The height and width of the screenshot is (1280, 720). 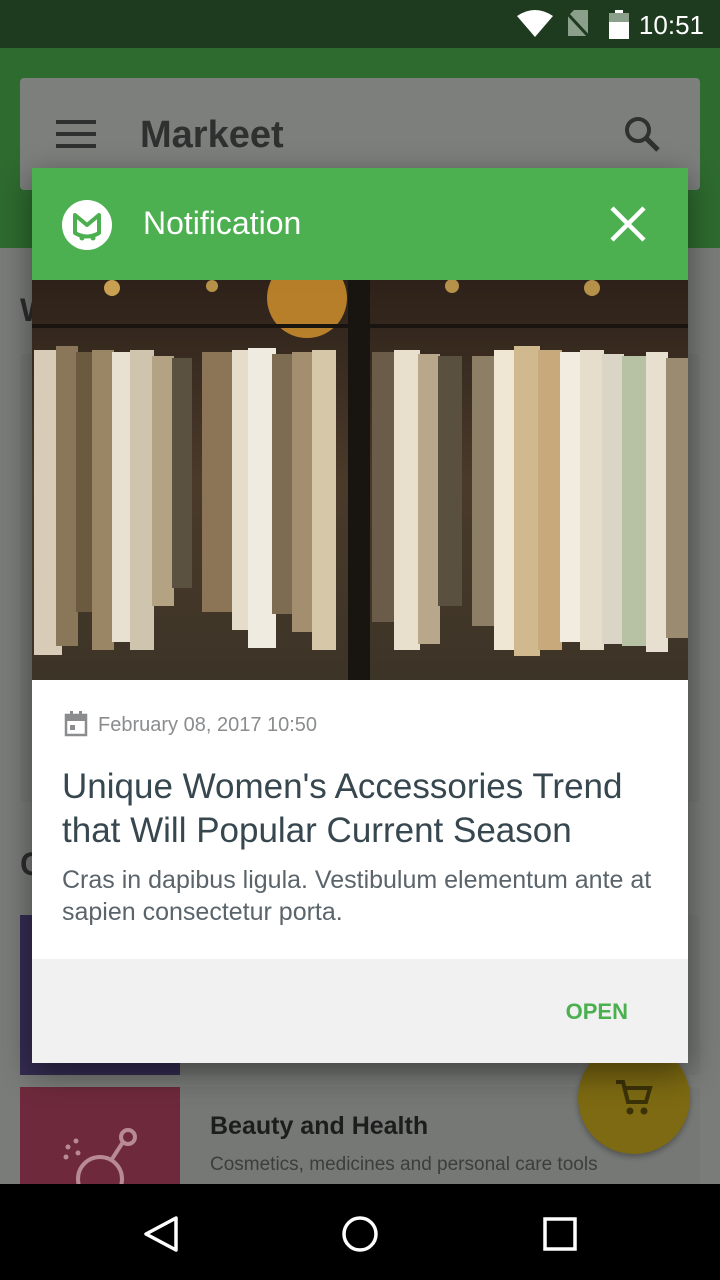 What do you see at coordinates (87, 225) in the screenshot?
I see `app-logo-icon` at bounding box center [87, 225].